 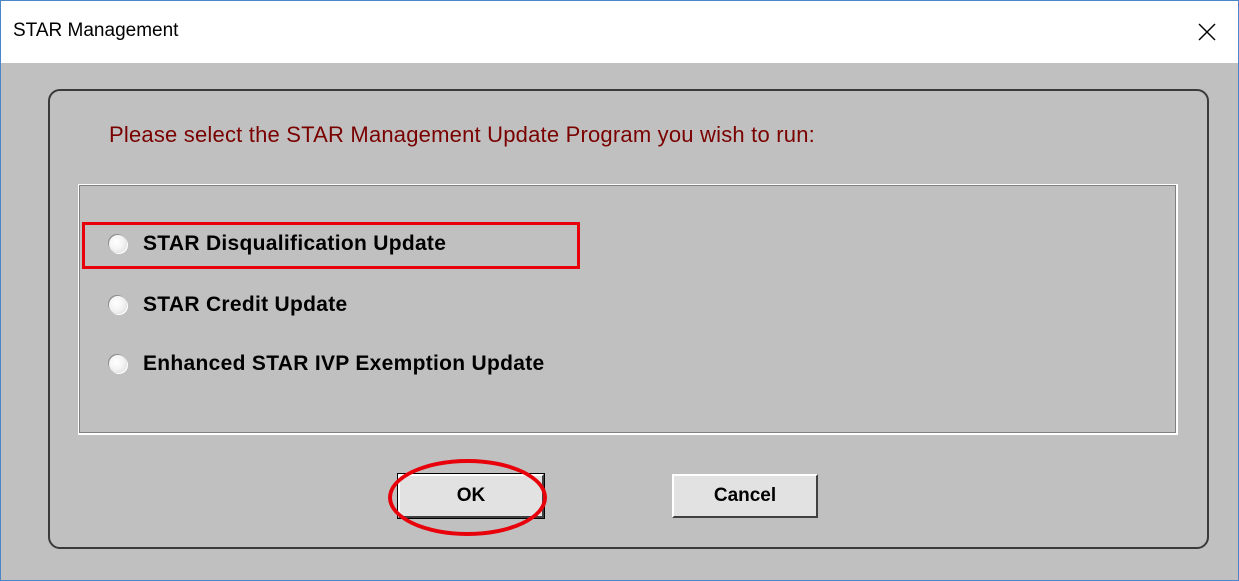 What do you see at coordinates (471, 496) in the screenshot?
I see `ok-button: OK` at bounding box center [471, 496].